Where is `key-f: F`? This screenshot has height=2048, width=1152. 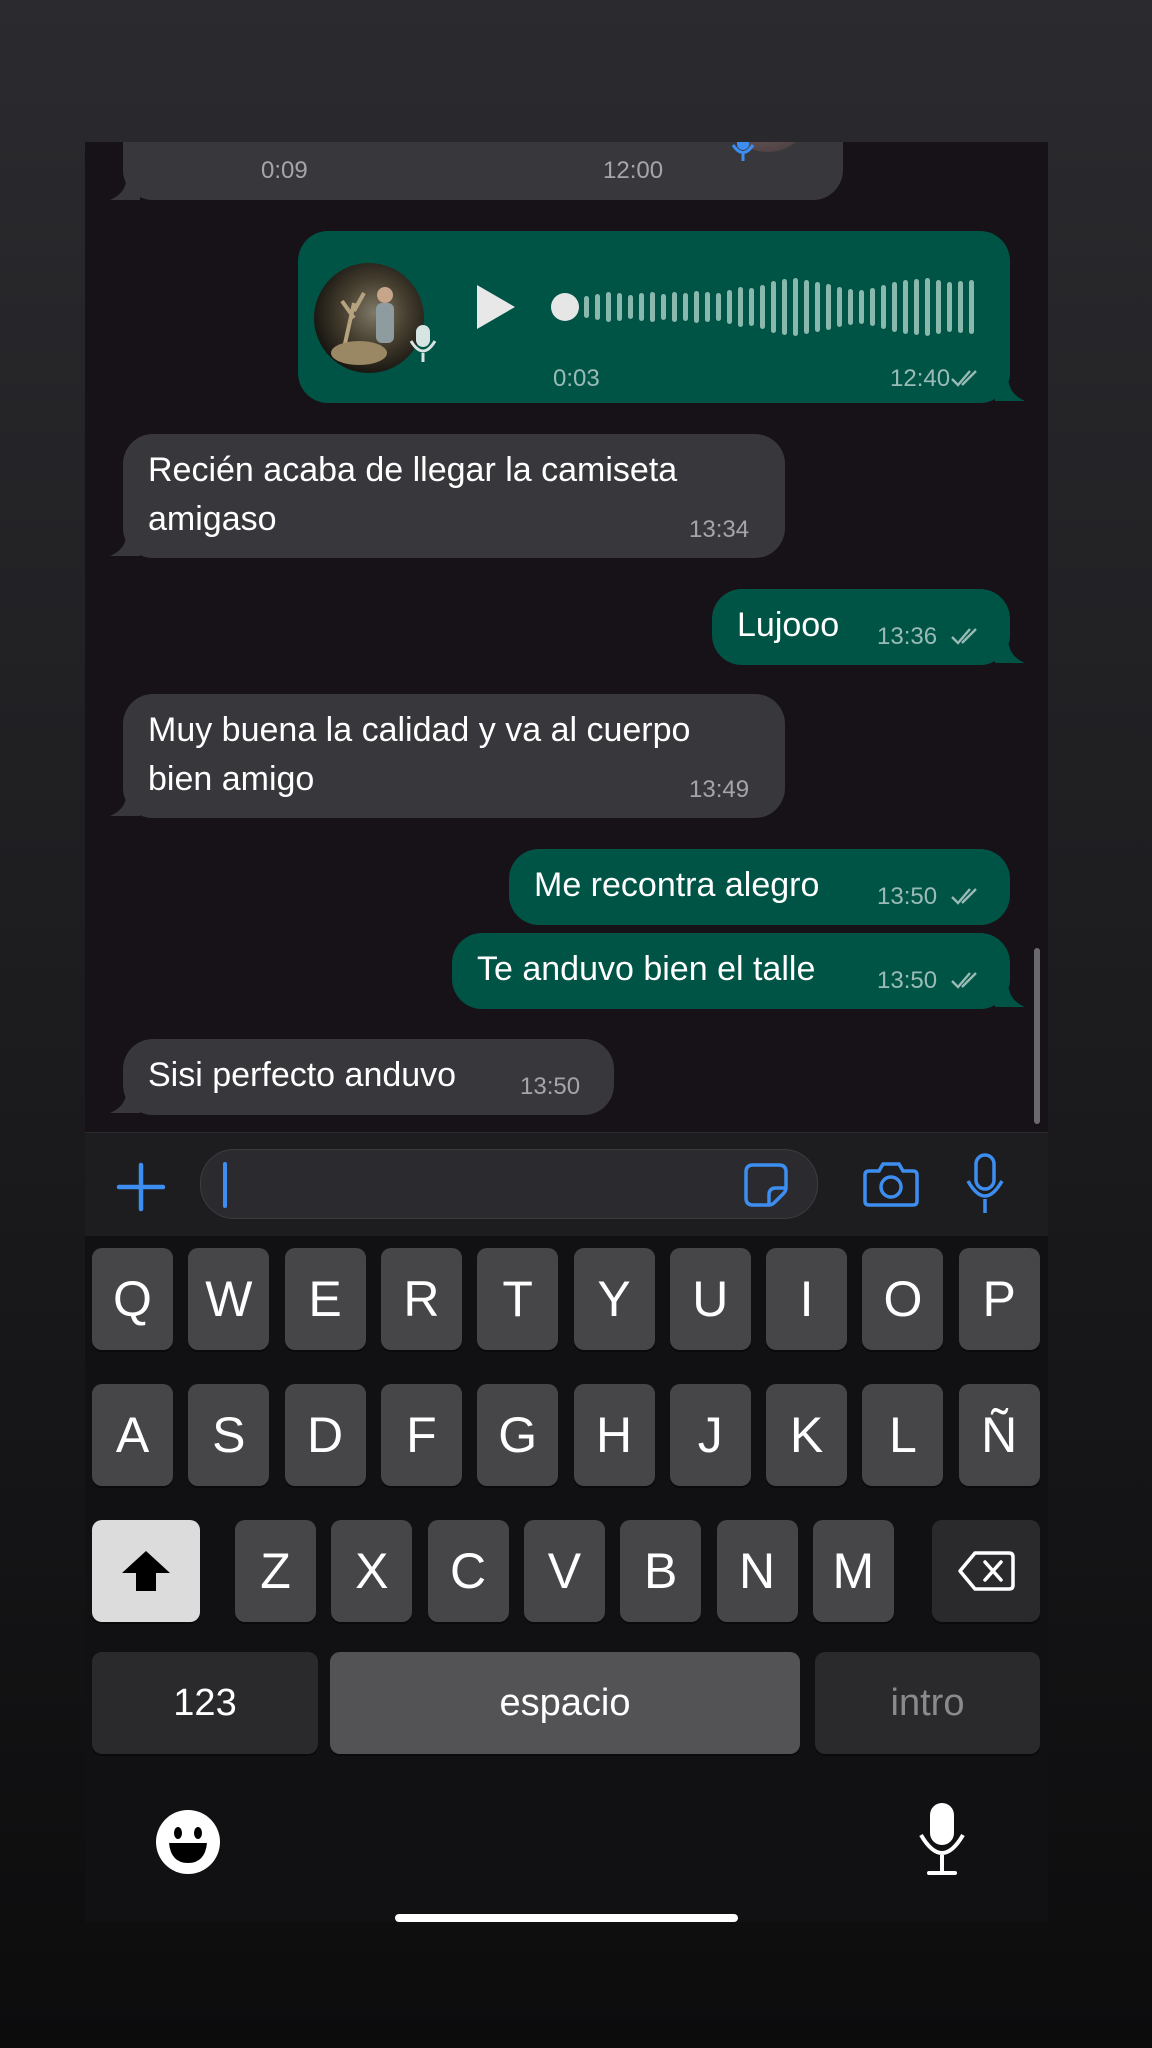 key-f: F is located at coordinates (421, 1435).